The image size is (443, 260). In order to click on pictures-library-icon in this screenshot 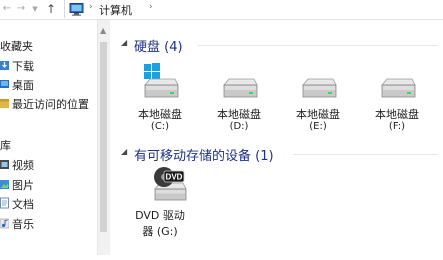, I will do `click(4, 184)`.